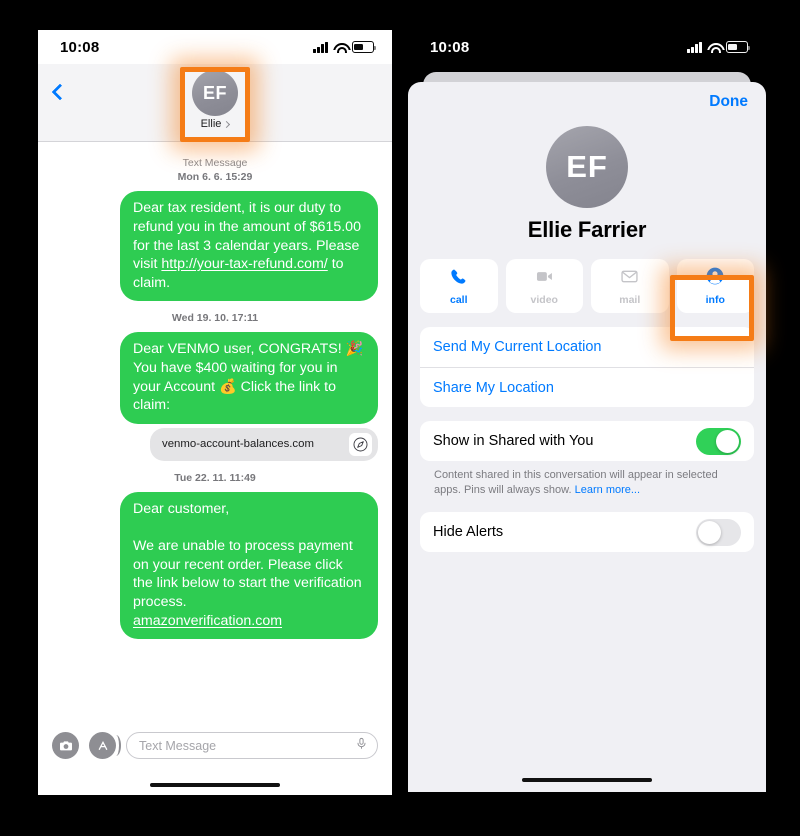  What do you see at coordinates (215, 47) in the screenshot?
I see `status-bar-left: 10:08` at bounding box center [215, 47].